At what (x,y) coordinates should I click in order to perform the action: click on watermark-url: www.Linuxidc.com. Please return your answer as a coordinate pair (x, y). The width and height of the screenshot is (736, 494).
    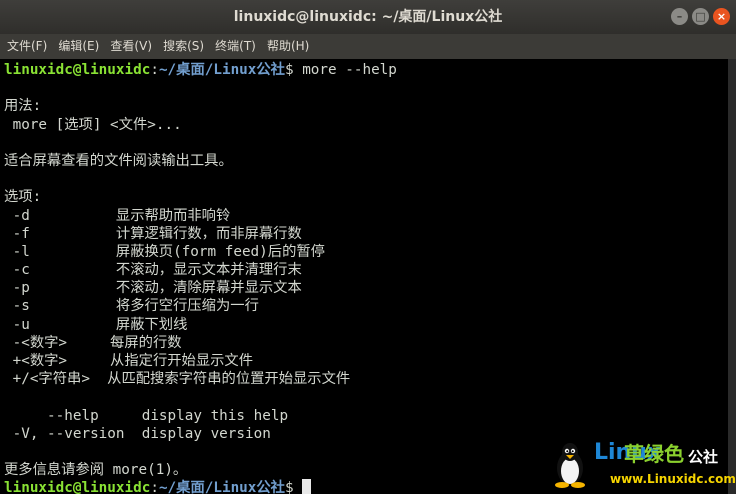
    Looking at the image, I should click on (673, 479).